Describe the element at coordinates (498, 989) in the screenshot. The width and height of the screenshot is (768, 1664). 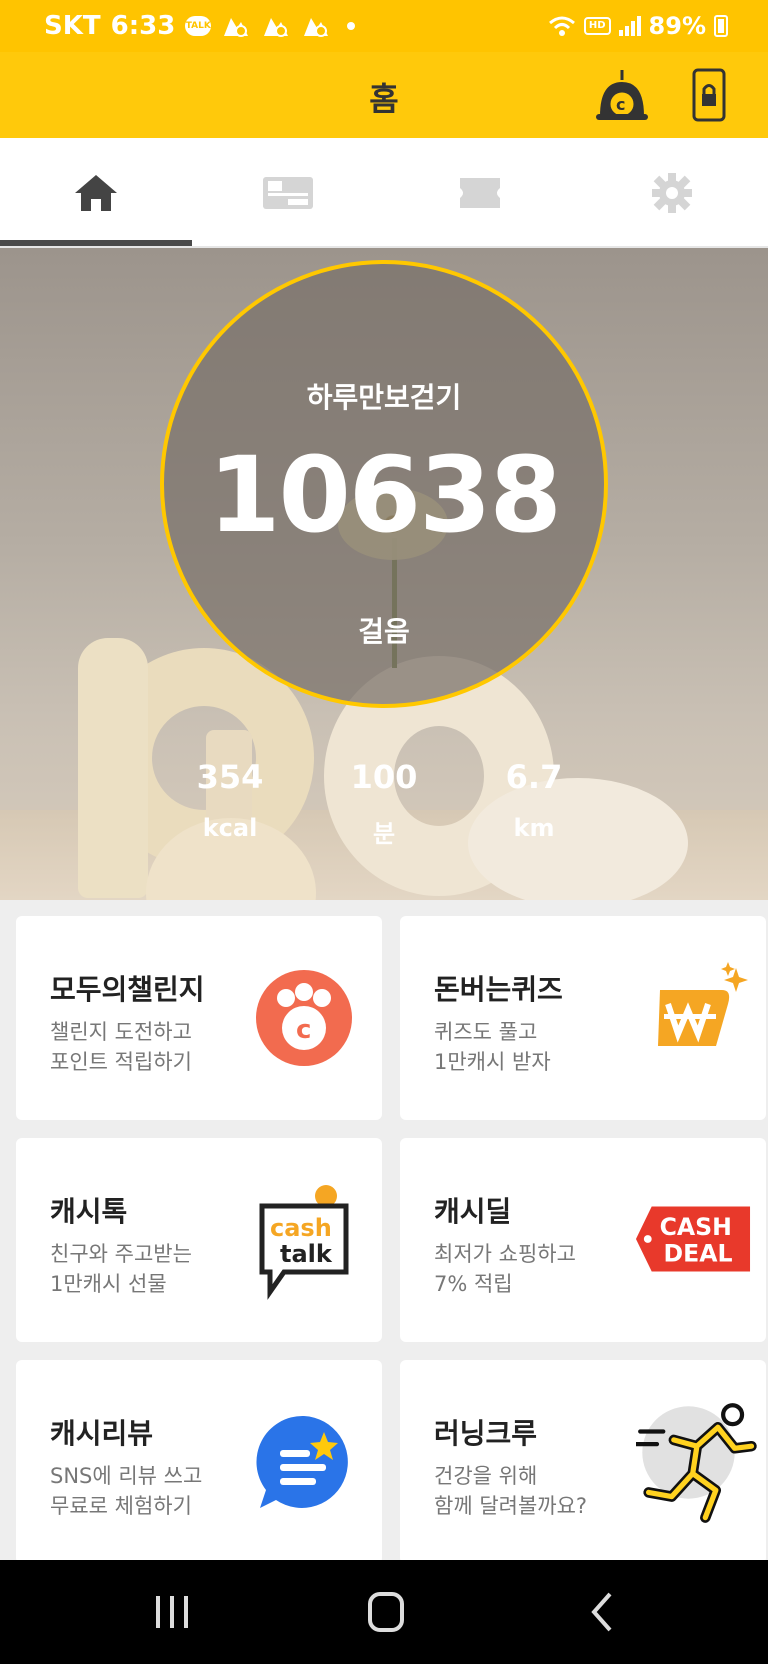
I see `card-title: 돈버는퀴즈` at that location.